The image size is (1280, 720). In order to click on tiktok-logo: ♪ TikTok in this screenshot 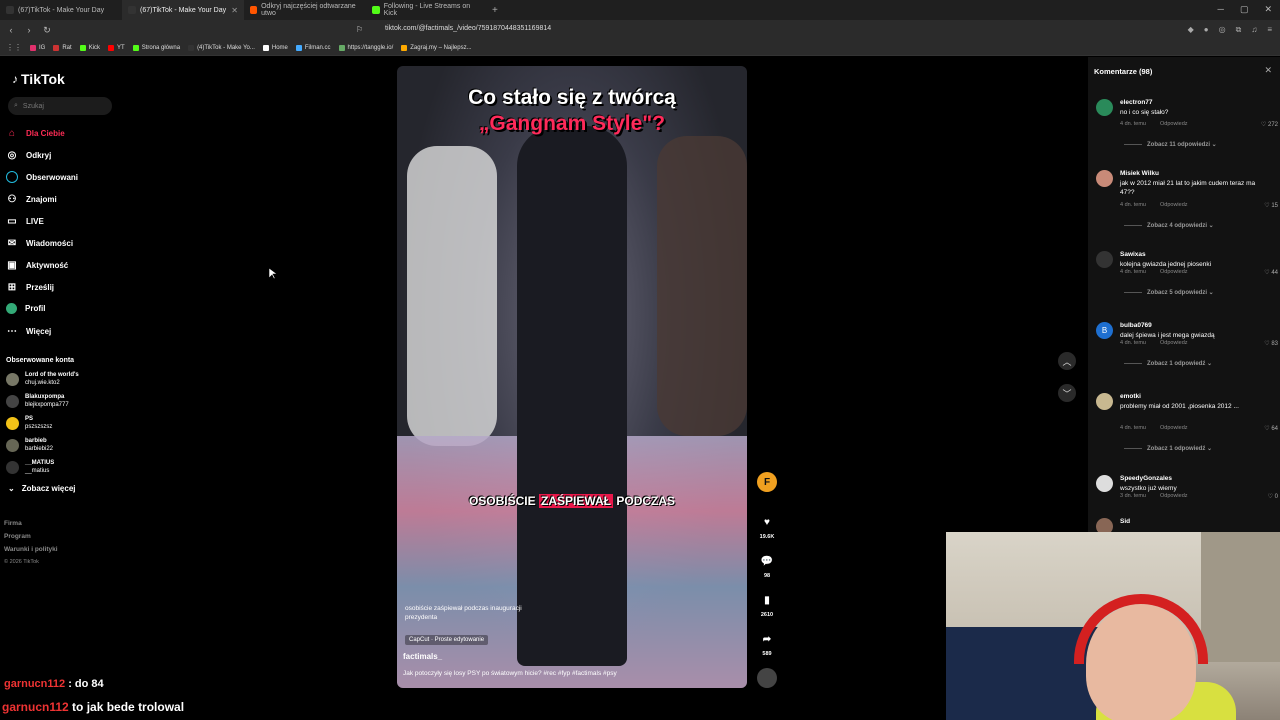, I will do `click(38, 79)`.